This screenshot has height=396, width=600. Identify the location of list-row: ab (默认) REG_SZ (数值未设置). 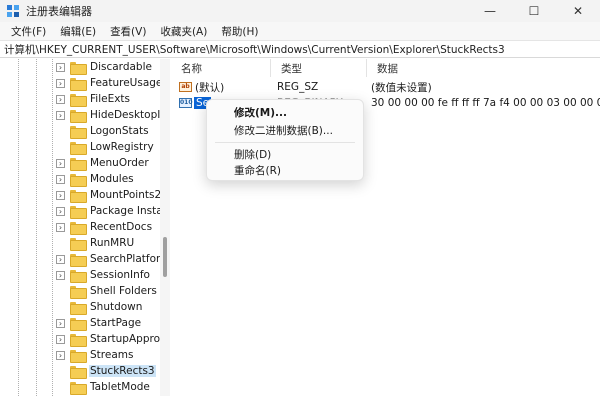
(385, 87).